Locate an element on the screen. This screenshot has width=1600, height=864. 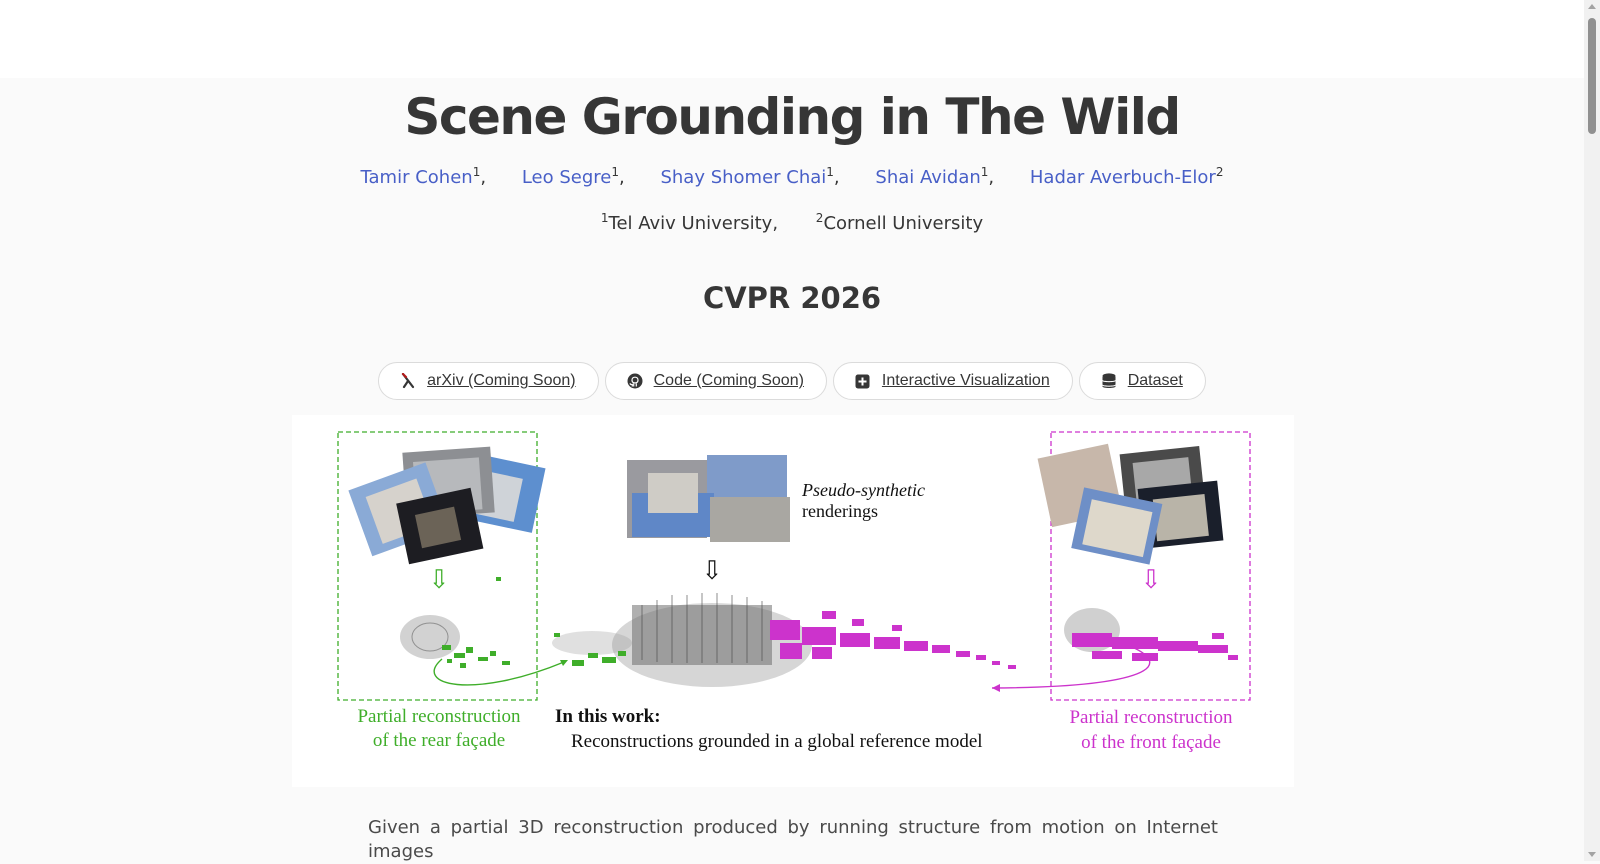
front-point-cloud is located at coordinates (1151, 634).